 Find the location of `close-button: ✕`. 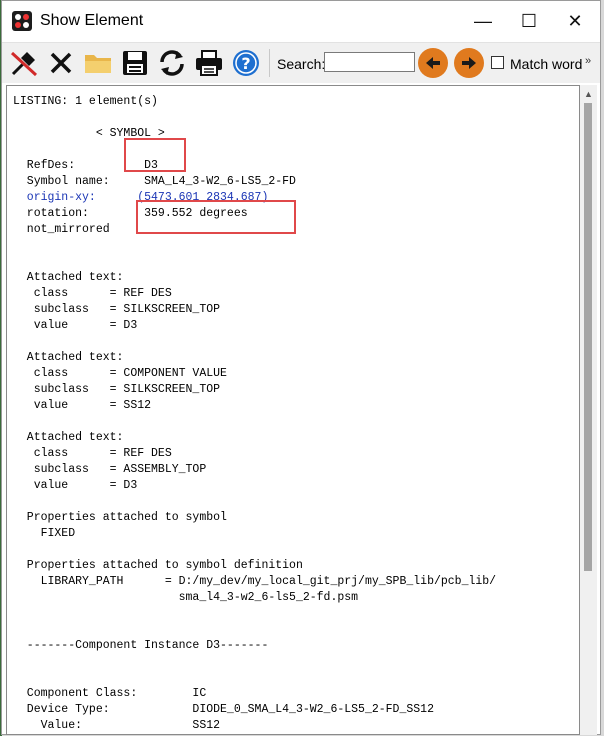

close-button: ✕ is located at coordinates (575, 21).